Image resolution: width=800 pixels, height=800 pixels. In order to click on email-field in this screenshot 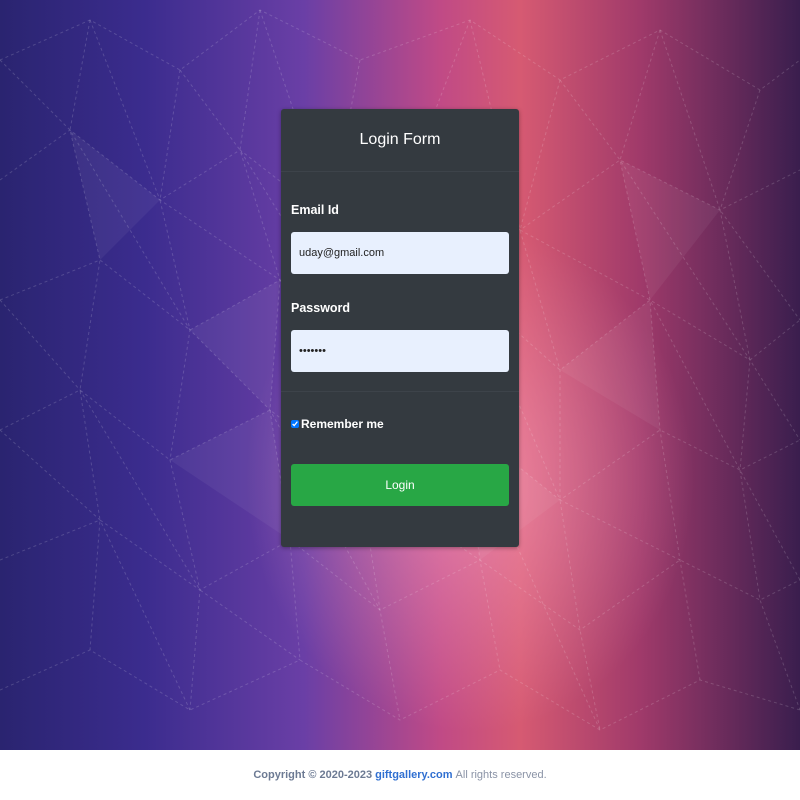, I will do `click(400, 253)`.